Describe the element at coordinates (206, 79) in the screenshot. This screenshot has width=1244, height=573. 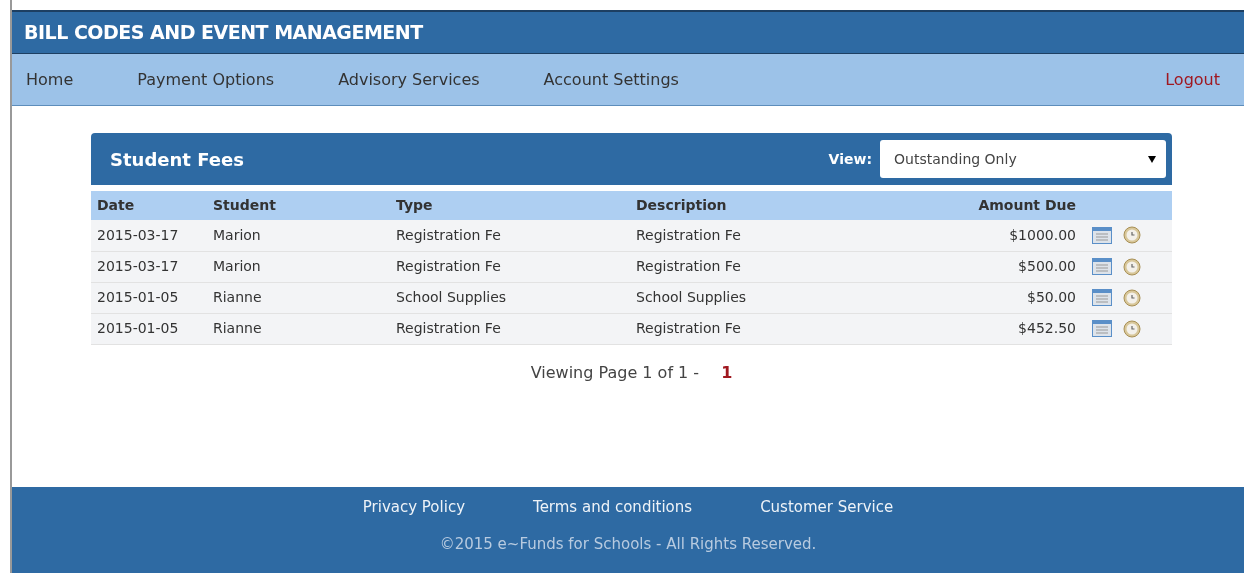
I see `nav-link: Payment Options` at that location.